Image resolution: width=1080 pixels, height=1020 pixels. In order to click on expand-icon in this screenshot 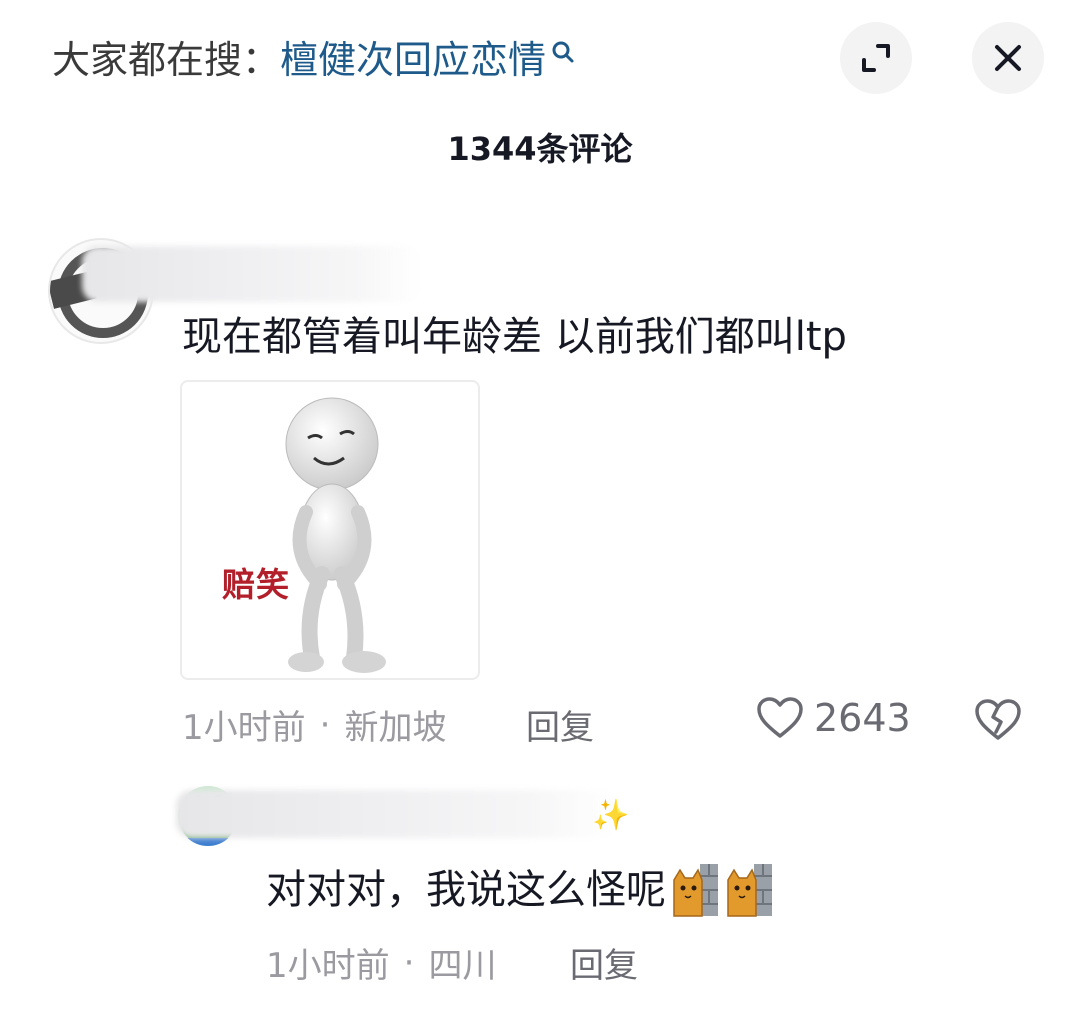, I will do `click(876, 58)`.